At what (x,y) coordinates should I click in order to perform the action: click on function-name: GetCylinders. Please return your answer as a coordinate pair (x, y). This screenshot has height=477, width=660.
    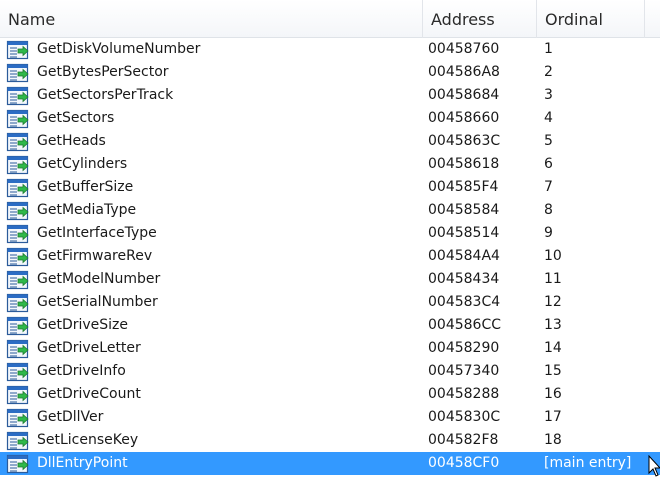
    Looking at the image, I should click on (82, 164).